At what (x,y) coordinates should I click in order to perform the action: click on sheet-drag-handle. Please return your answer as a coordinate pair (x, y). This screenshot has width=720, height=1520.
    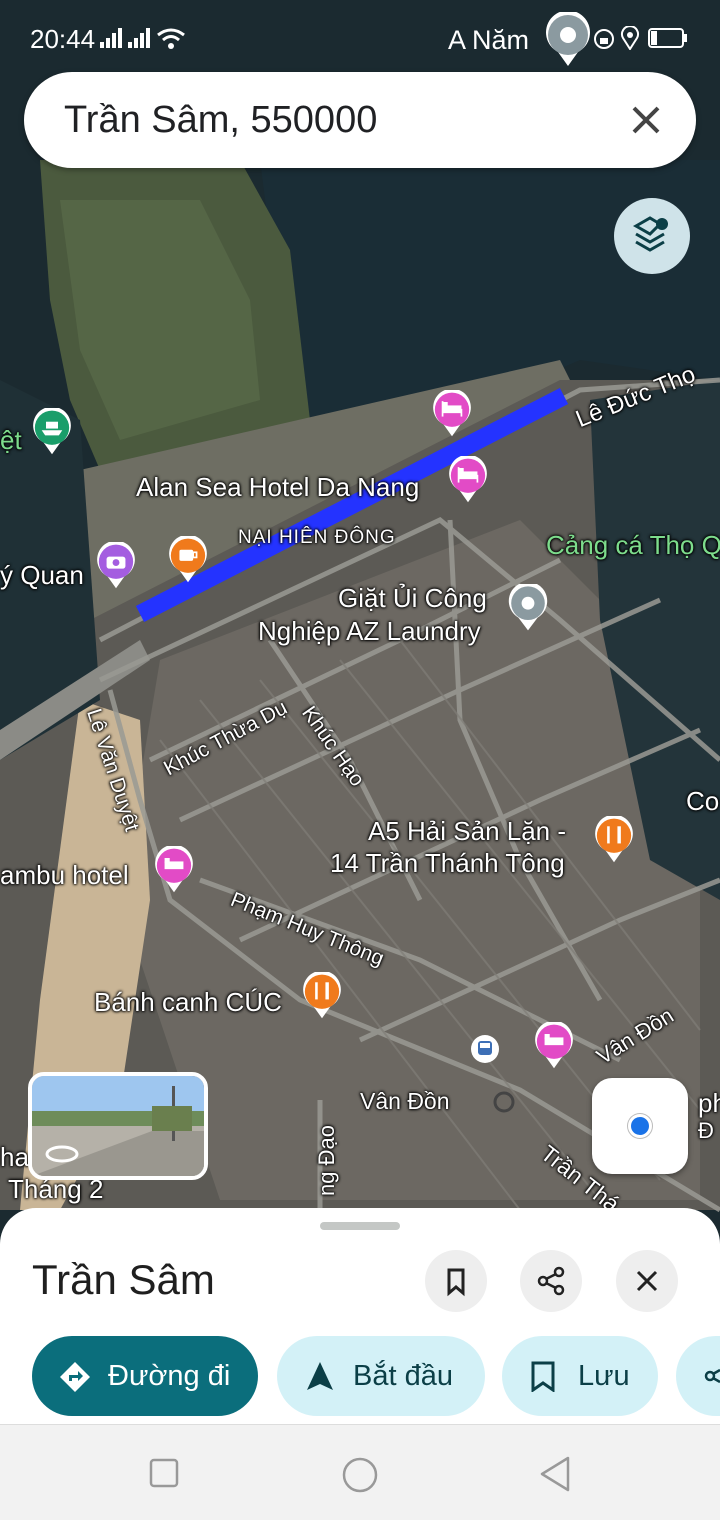
    Looking at the image, I should click on (360, 1226).